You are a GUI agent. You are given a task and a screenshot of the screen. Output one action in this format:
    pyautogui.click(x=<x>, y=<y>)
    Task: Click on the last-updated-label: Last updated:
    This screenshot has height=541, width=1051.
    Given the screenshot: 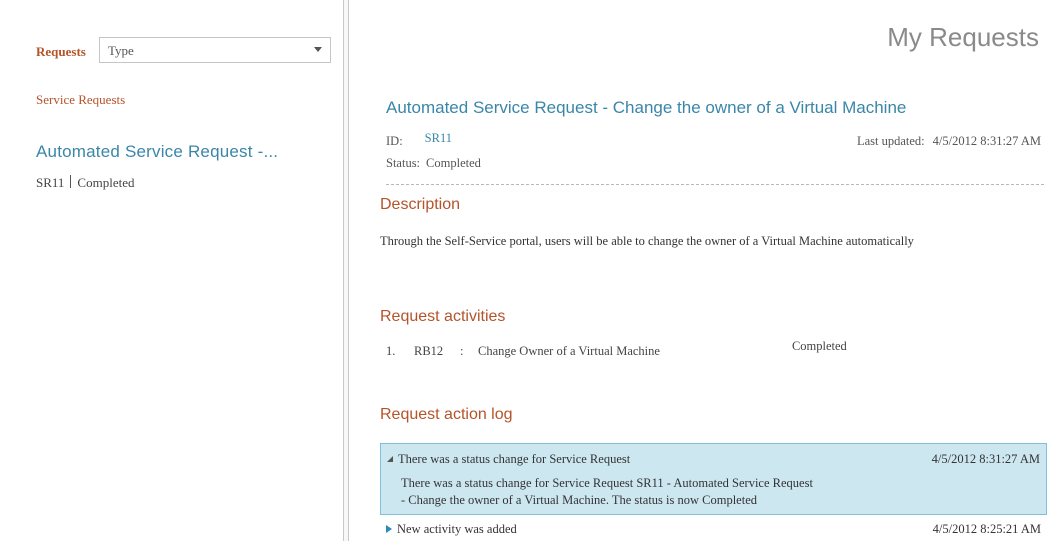 What is the action you would take?
    pyautogui.click(x=890, y=141)
    